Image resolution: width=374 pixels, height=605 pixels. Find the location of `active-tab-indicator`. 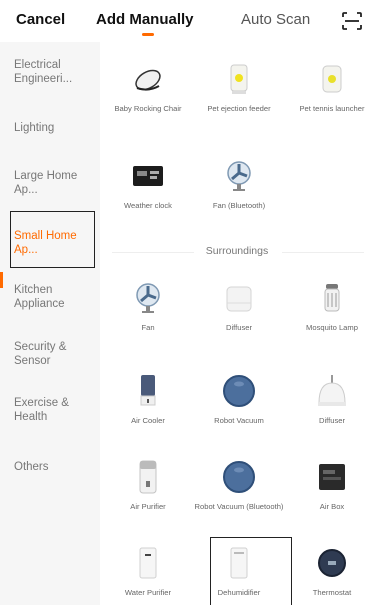

active-tab-indicator is located at coordinates (148, 34).